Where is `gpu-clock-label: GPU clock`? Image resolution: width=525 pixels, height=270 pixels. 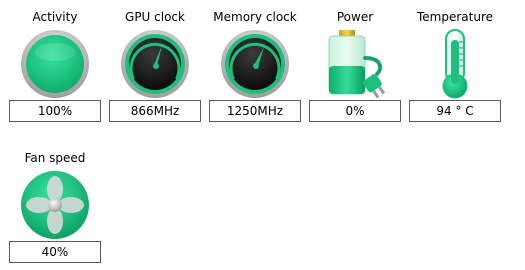 gpu-clock-label: GPU clock is located at coordinates (155, 17).